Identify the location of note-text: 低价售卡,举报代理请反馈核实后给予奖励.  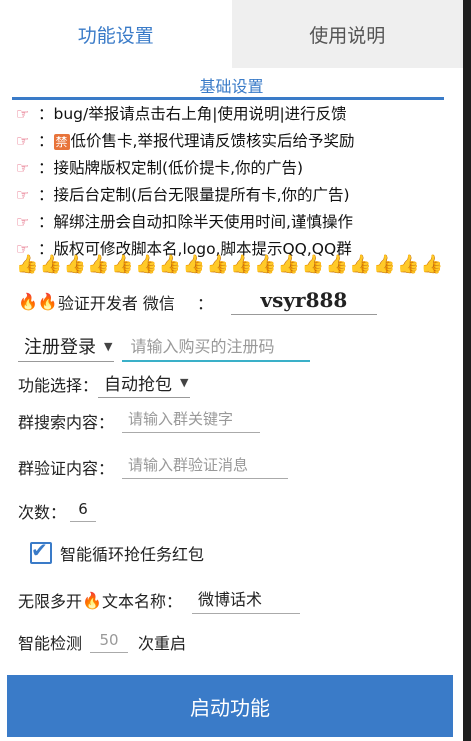
(212, 141).